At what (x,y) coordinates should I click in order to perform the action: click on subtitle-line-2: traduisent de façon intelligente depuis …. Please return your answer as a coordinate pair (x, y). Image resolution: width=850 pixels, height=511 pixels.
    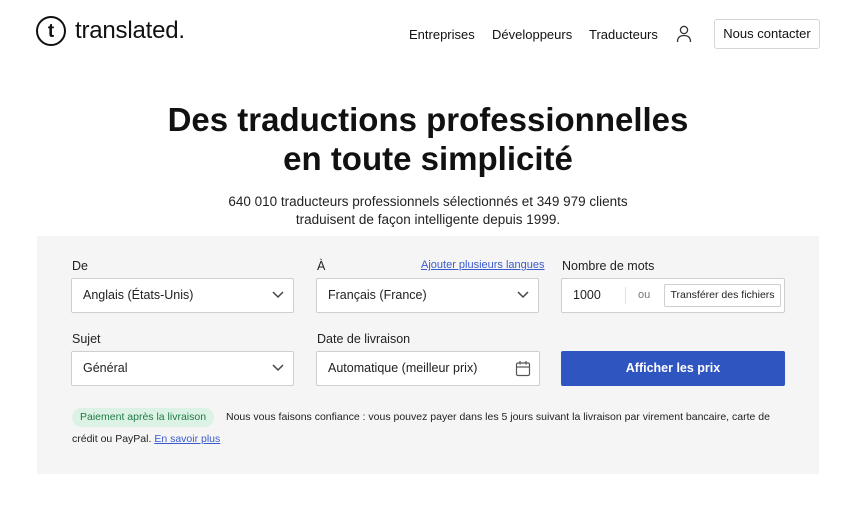
    Looking at the image, I should click on (428, 219).